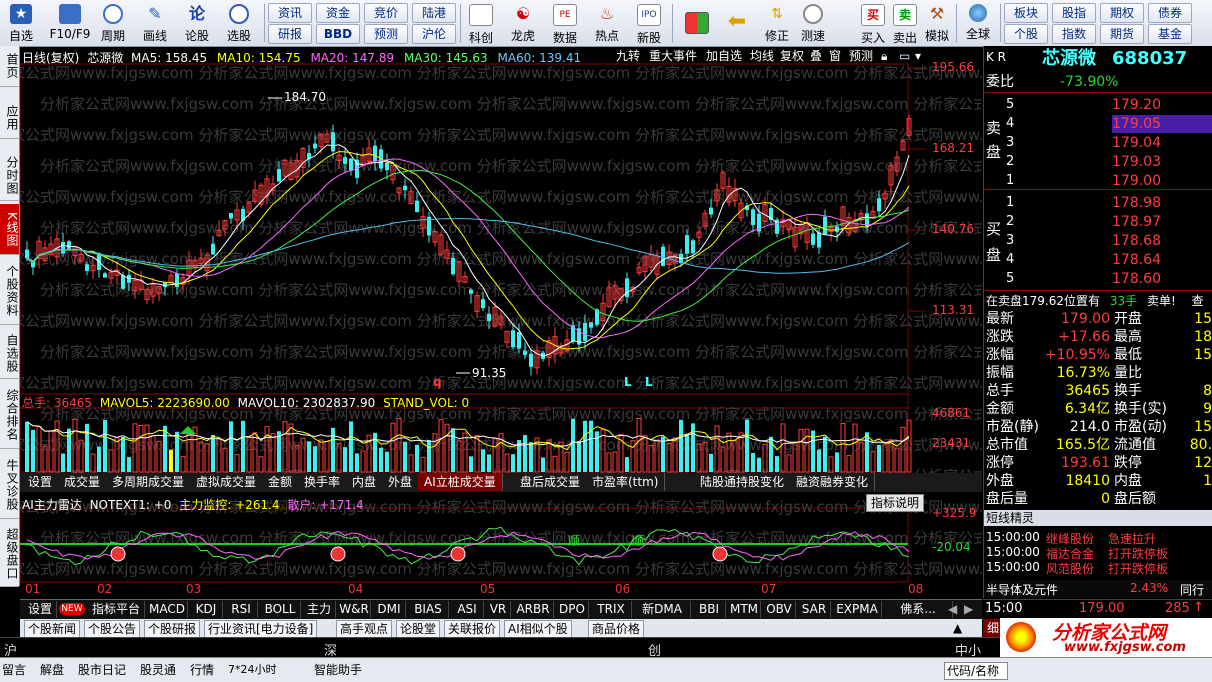  I want to click on nav-home: 首页, so click(9, 66).